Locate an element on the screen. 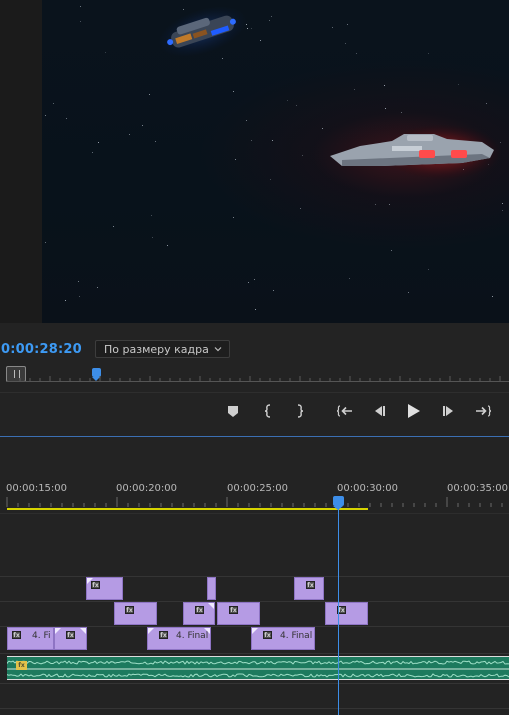 This screenshot has height=715, width=509. marker-icon is located at coordinates (233, 411).